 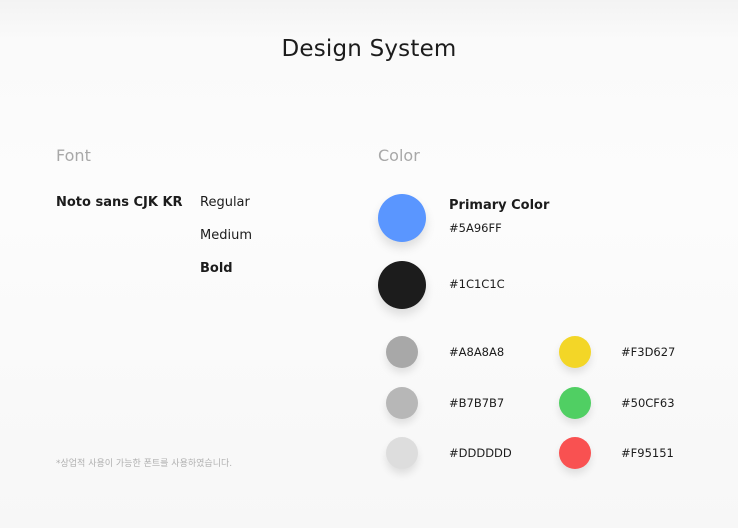 What do you see at coordinates (647, 453) in the screenshot?
I see `red-hex: #F95151` at bounding box center [647, 453].